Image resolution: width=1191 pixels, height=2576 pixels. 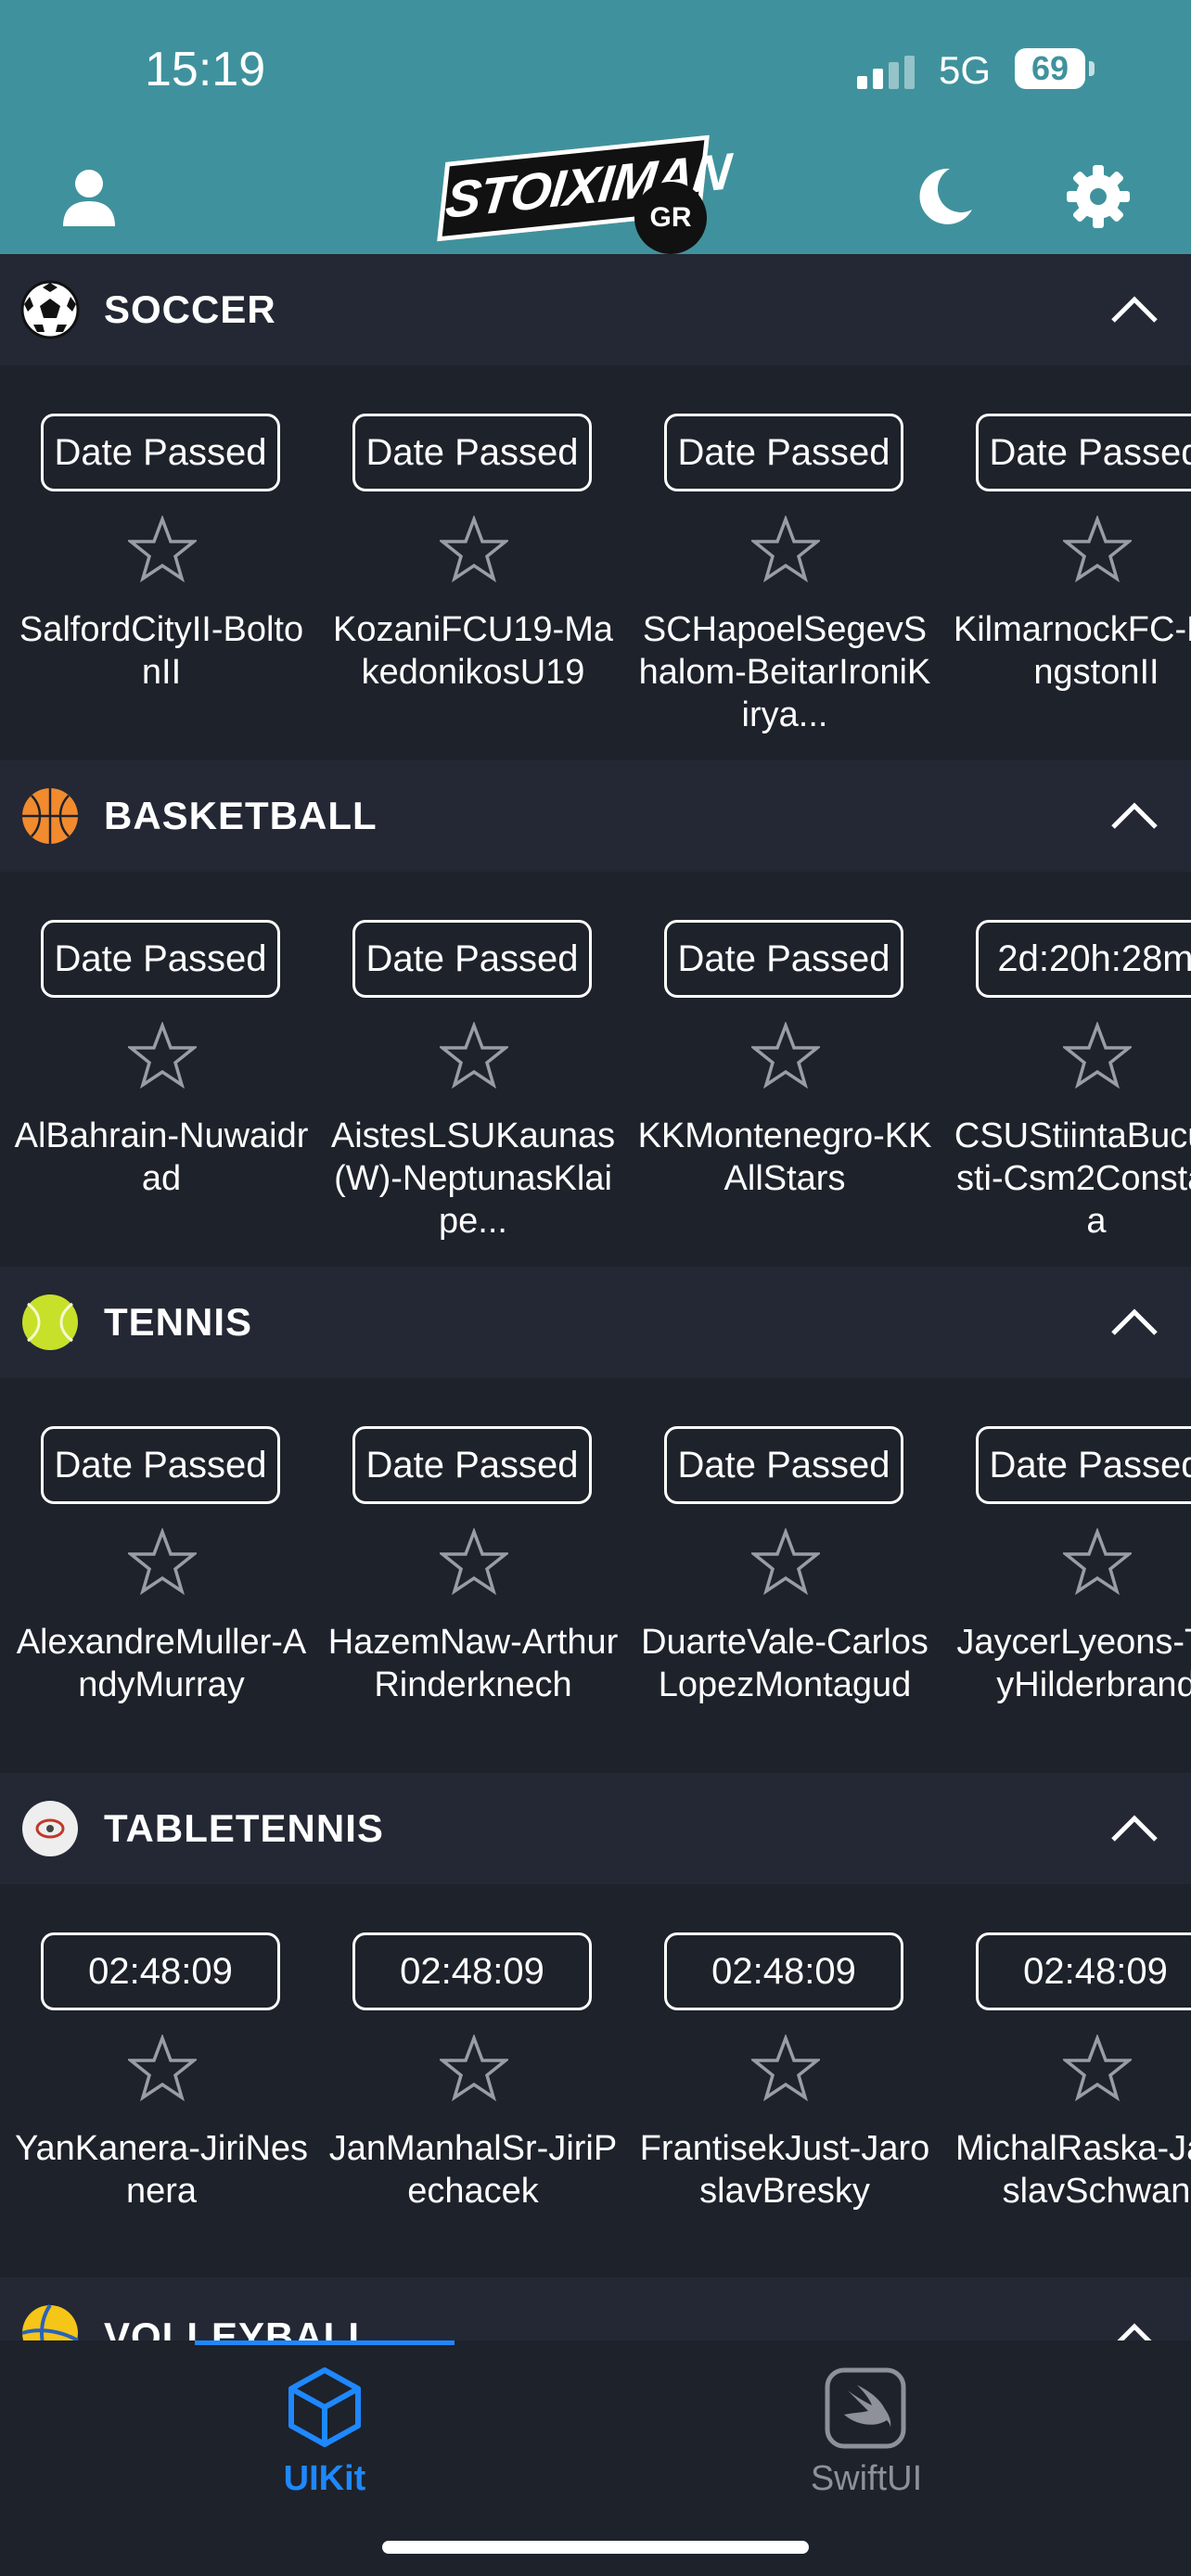 I want to click on active-tab-indicator, so click(x=325, y=2342).